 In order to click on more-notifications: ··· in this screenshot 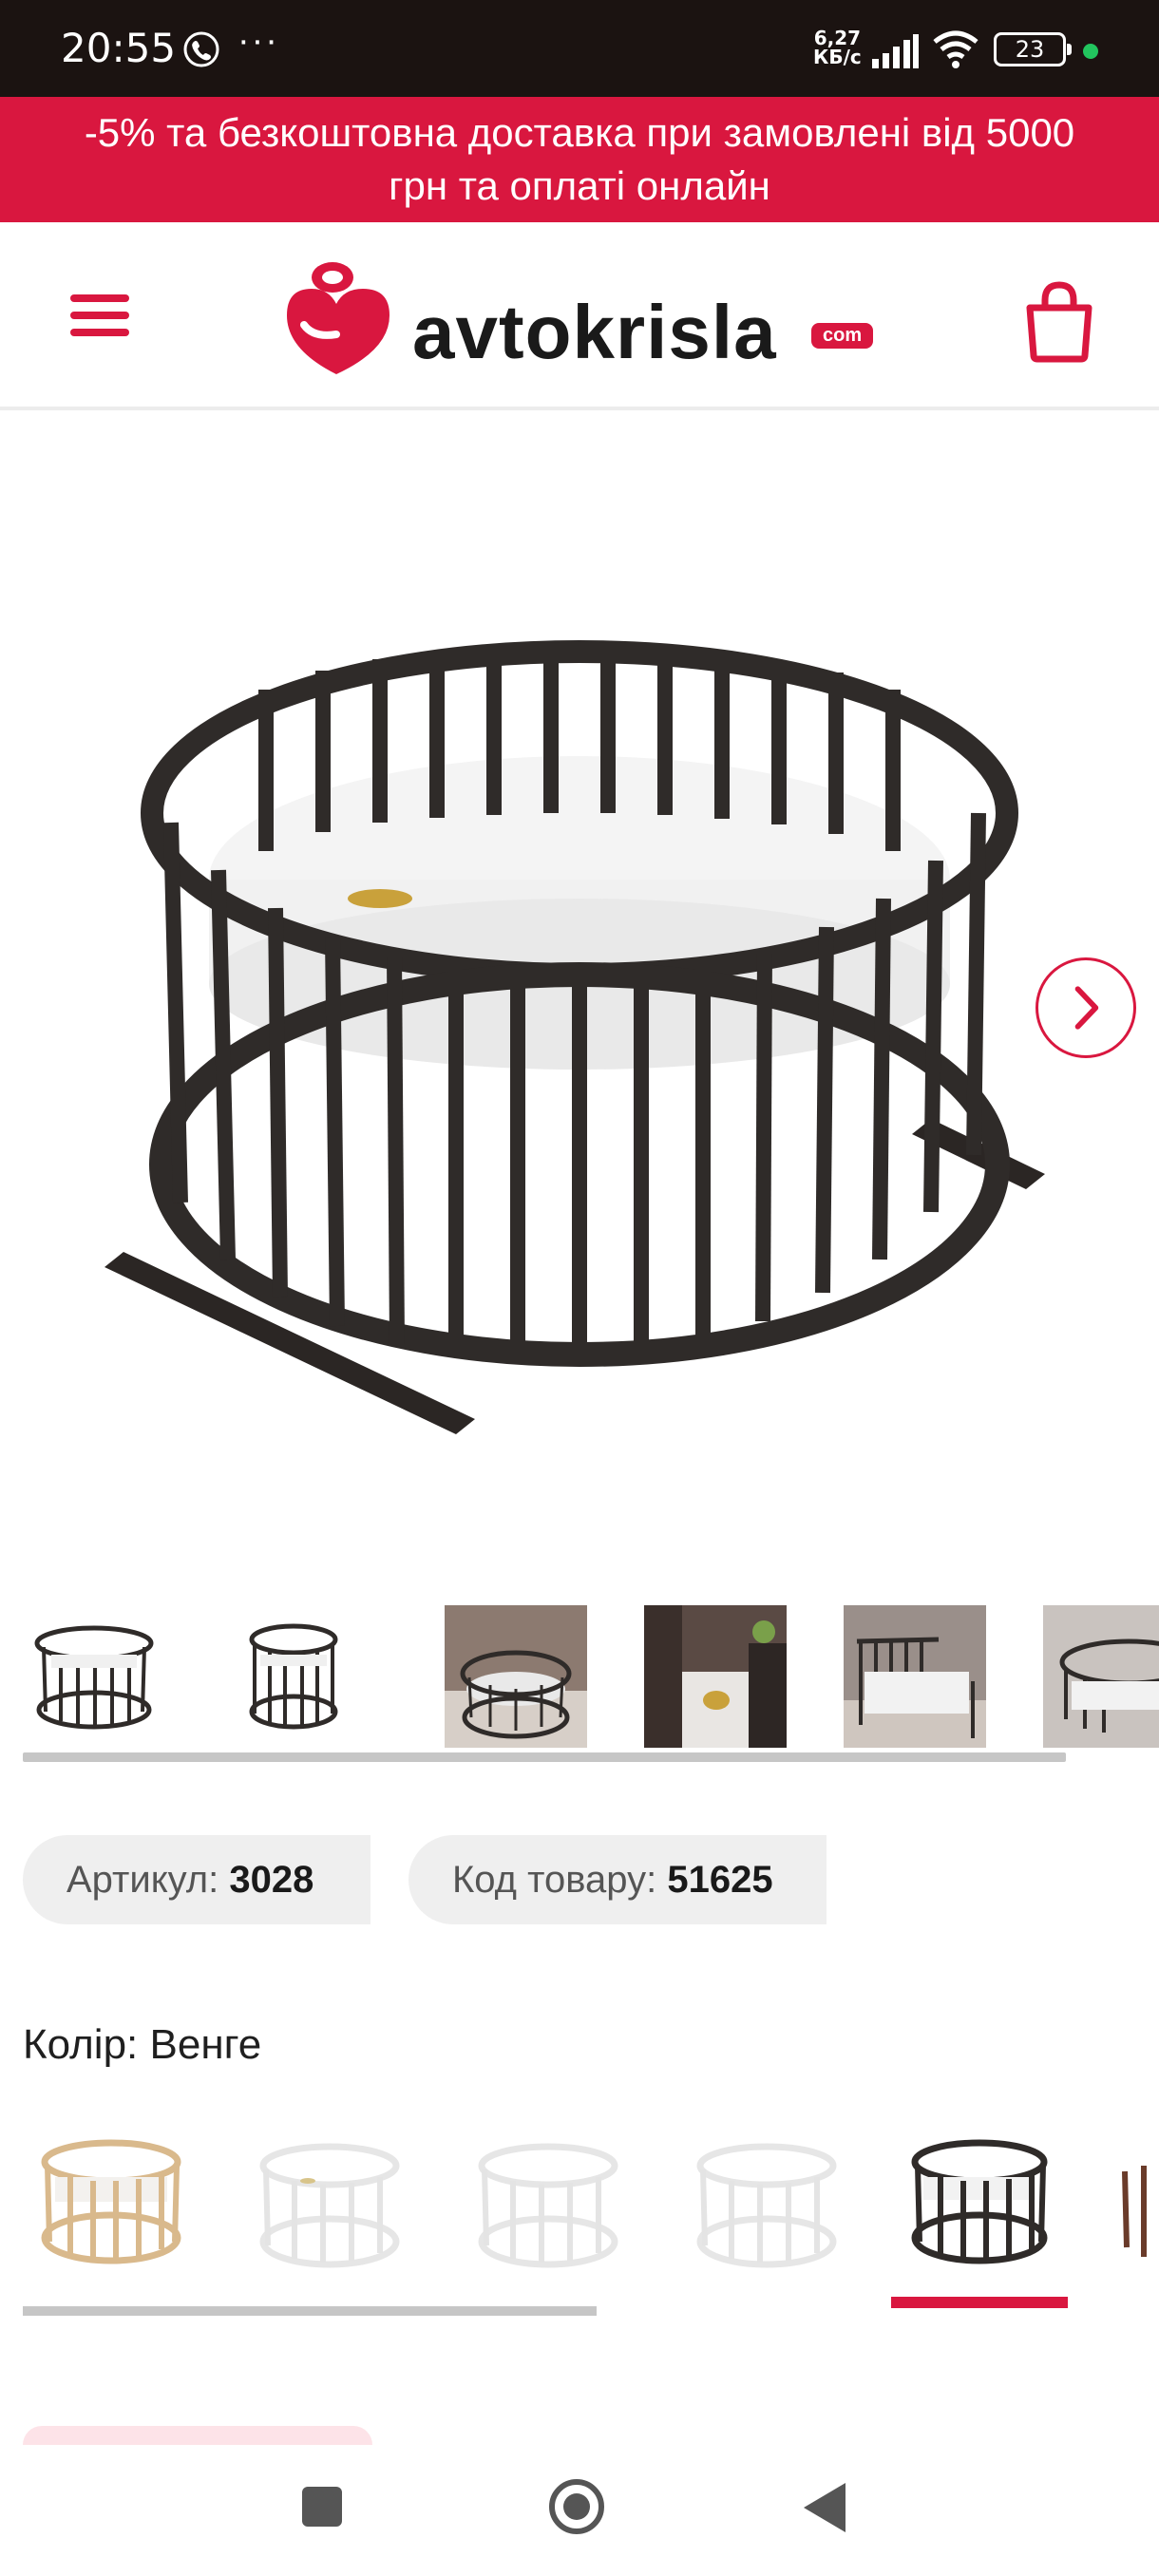, I will do `click(258, 41)`.